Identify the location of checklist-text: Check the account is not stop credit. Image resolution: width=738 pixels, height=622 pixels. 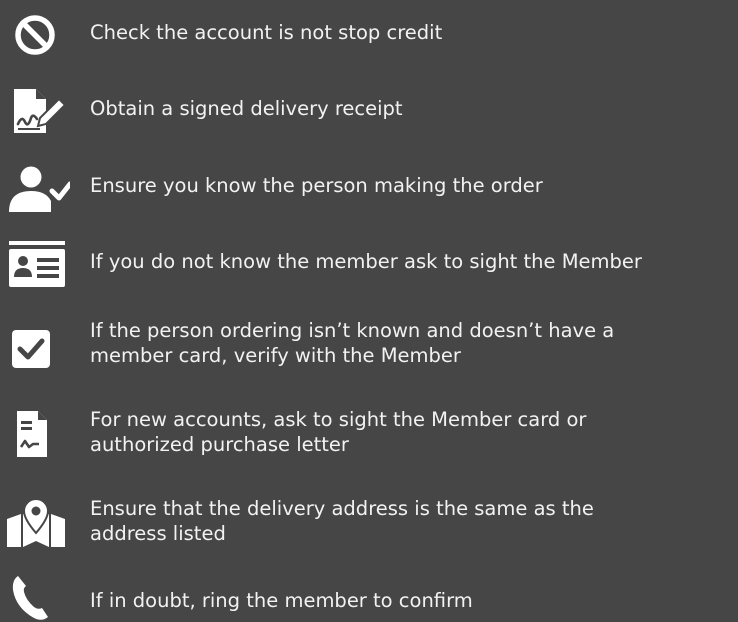
(412, 32).